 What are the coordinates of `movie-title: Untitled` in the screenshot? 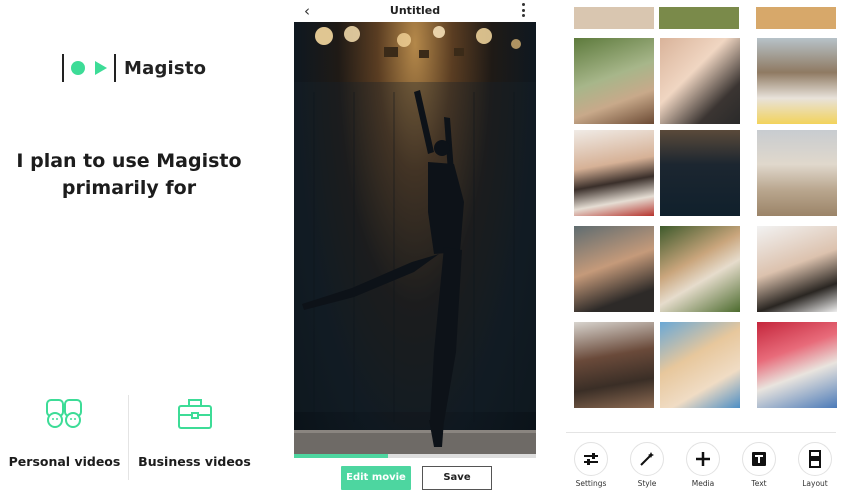 It's located at (415, 10).